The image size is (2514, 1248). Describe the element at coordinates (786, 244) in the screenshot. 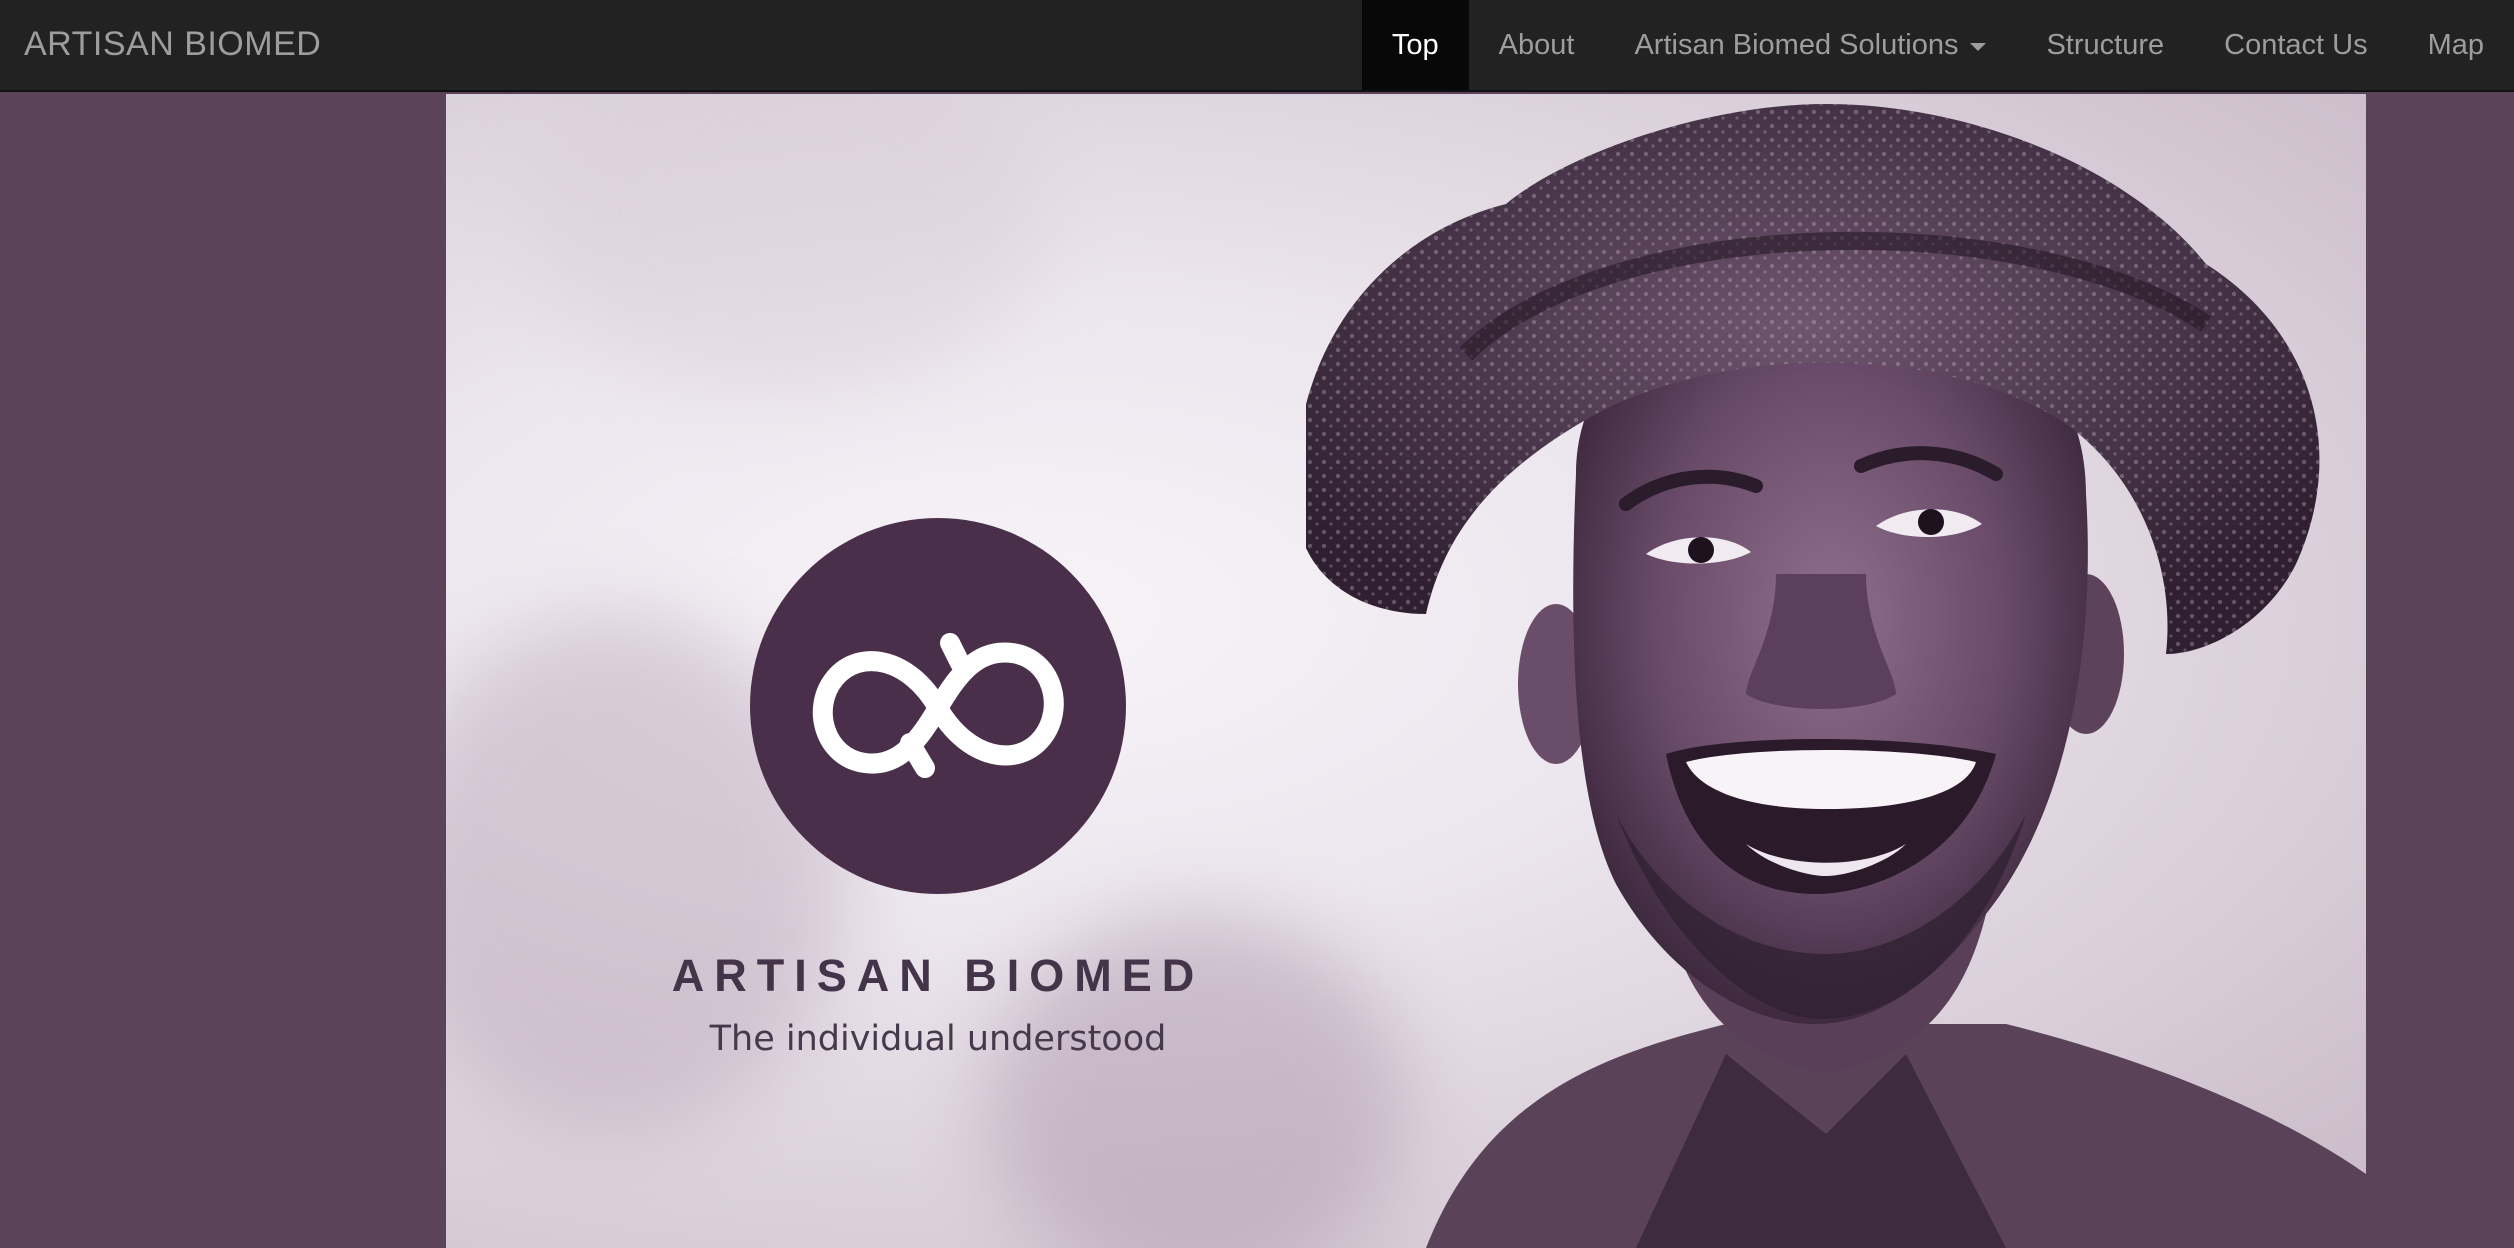

I see `background-blur` at that location.